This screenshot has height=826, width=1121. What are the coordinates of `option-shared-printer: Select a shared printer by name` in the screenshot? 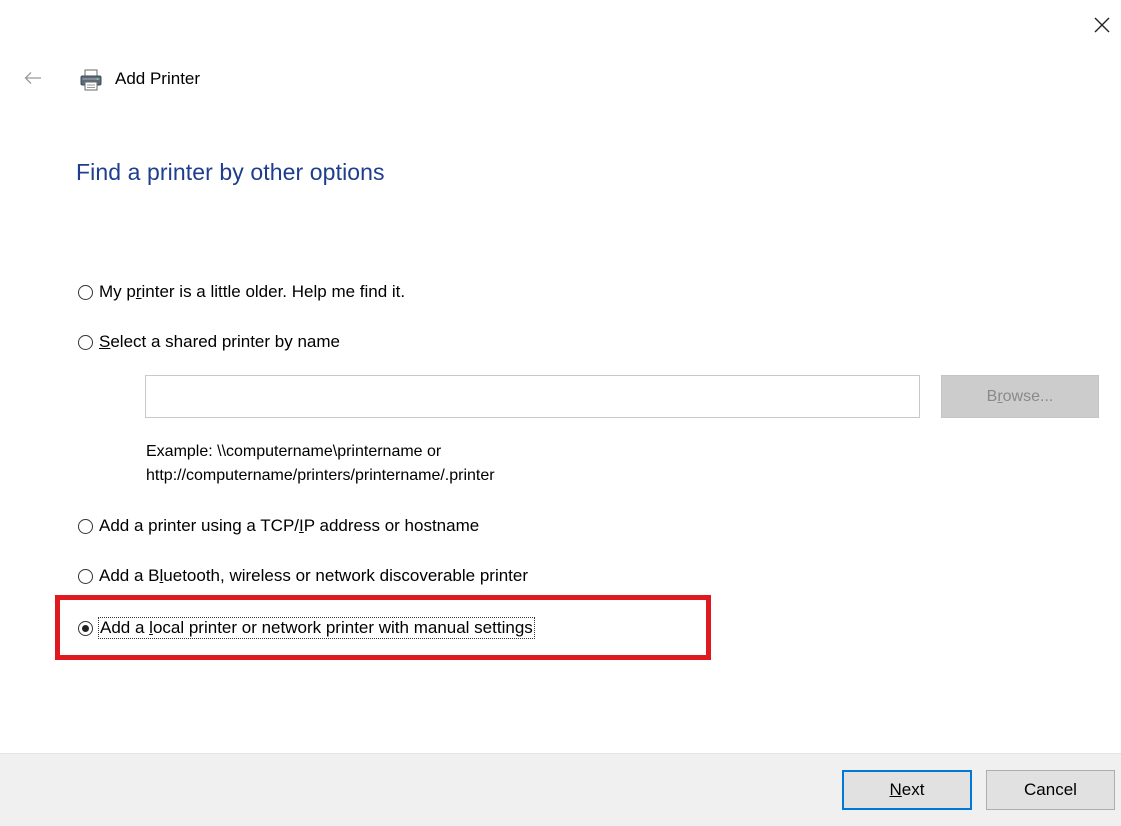 It's located at (209, 342).